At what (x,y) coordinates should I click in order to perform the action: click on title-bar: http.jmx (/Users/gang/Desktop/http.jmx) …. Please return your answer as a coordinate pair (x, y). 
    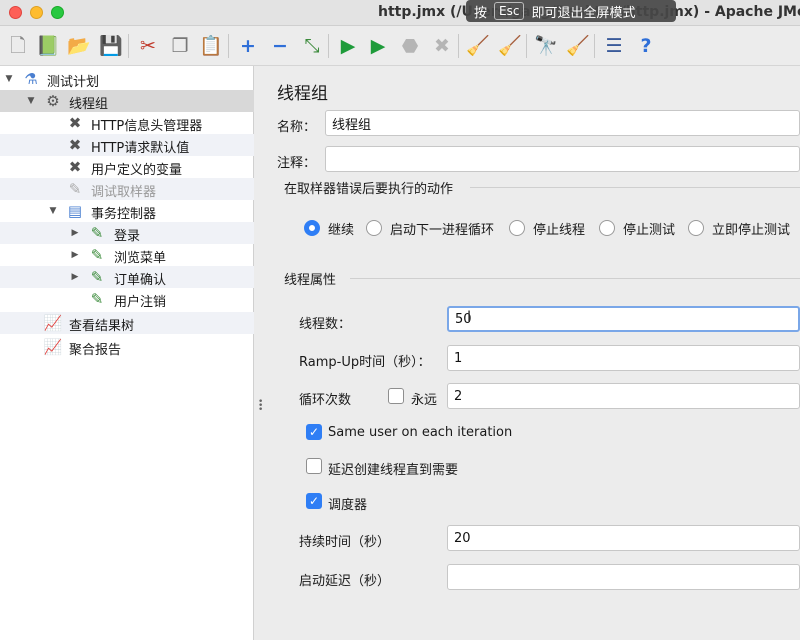
    Looking at the image, I should click on (400, 13).